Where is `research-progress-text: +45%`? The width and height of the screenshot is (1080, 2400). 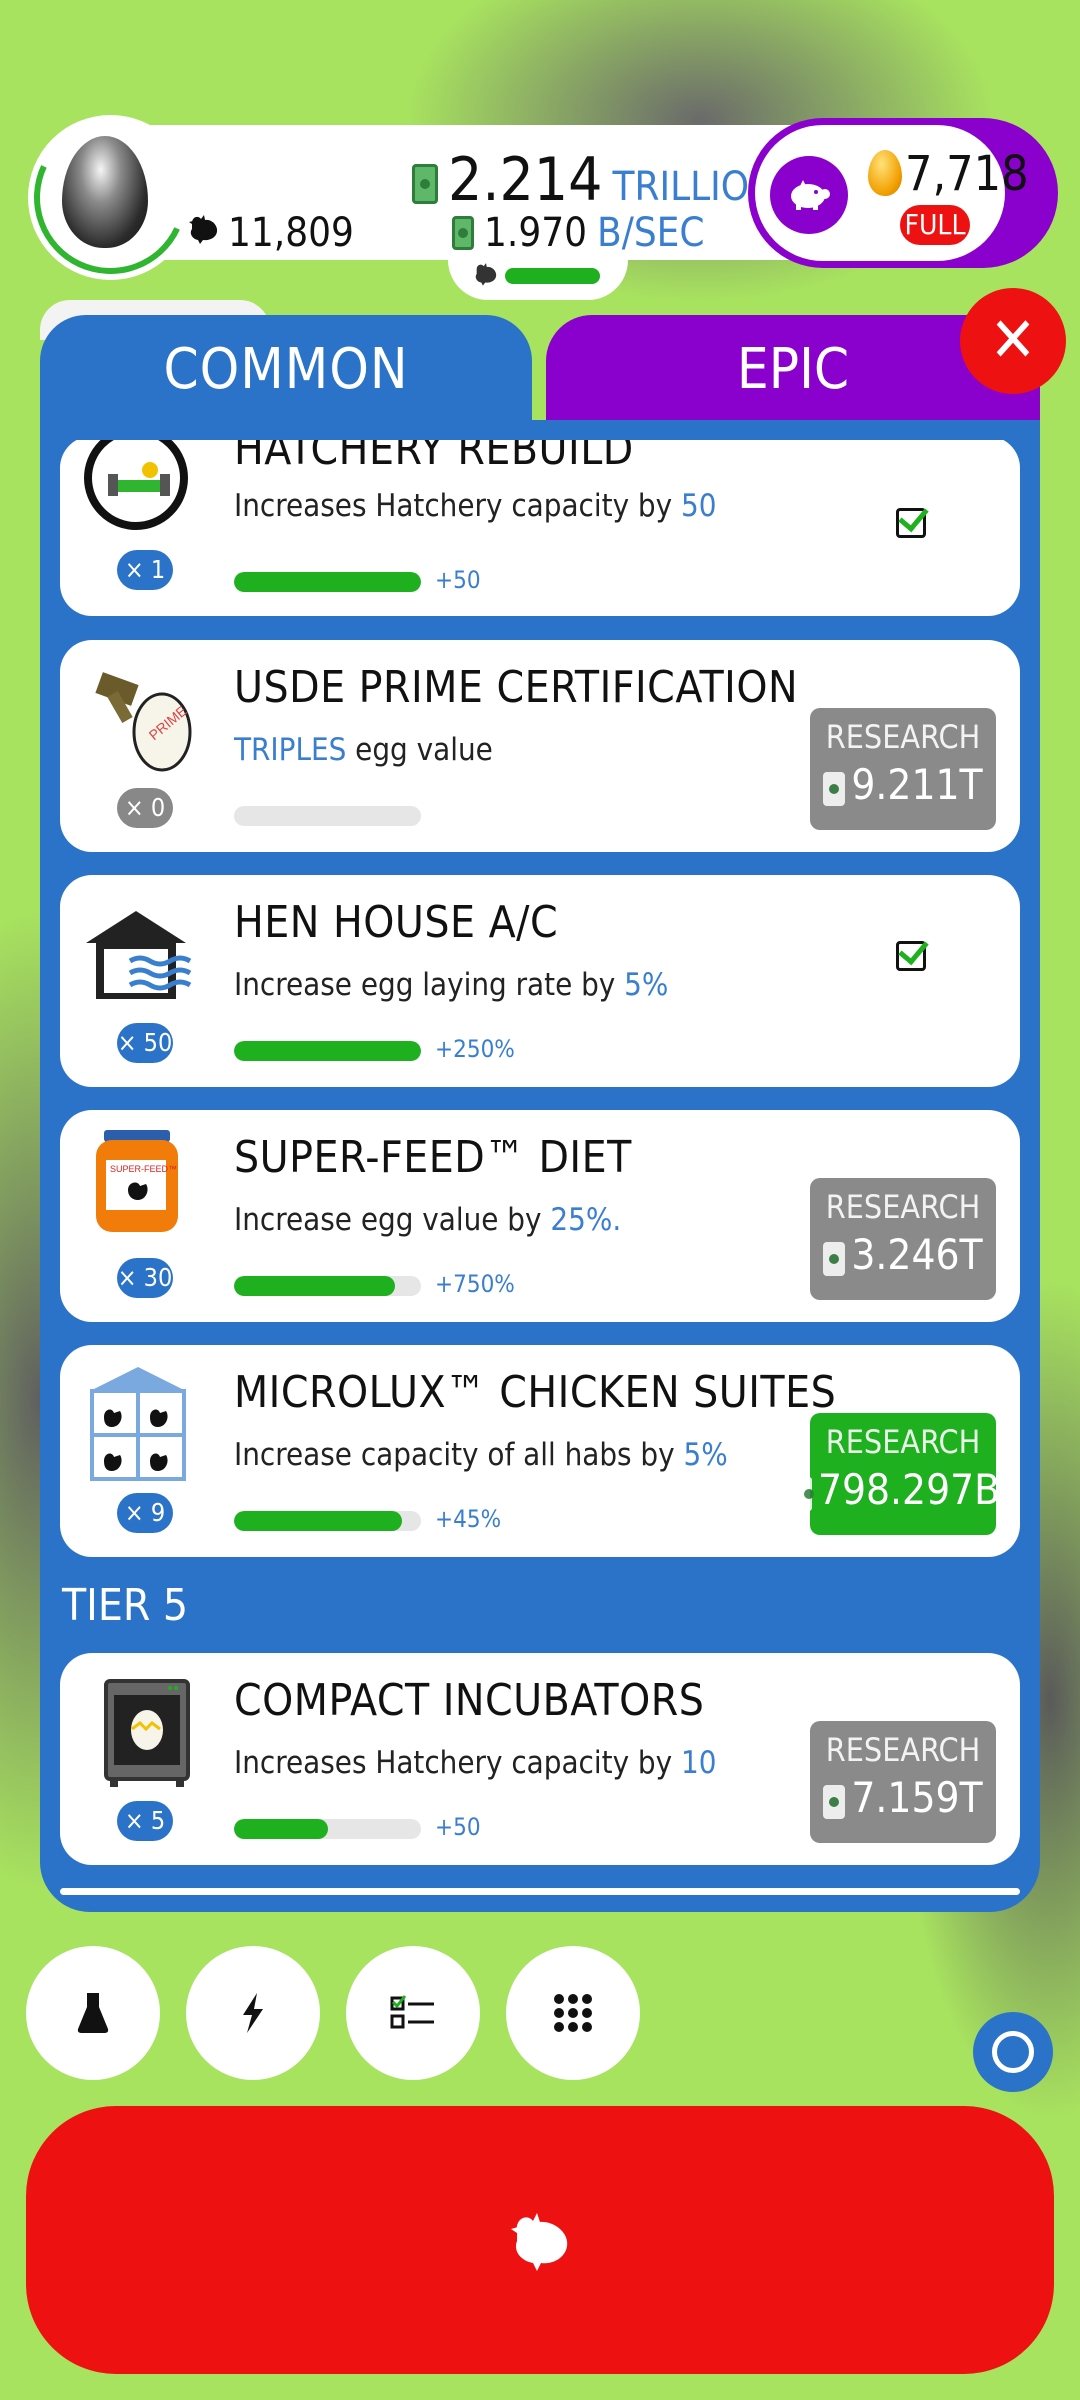
research-progress-text: +45% is located at coordinates (468, 1519).